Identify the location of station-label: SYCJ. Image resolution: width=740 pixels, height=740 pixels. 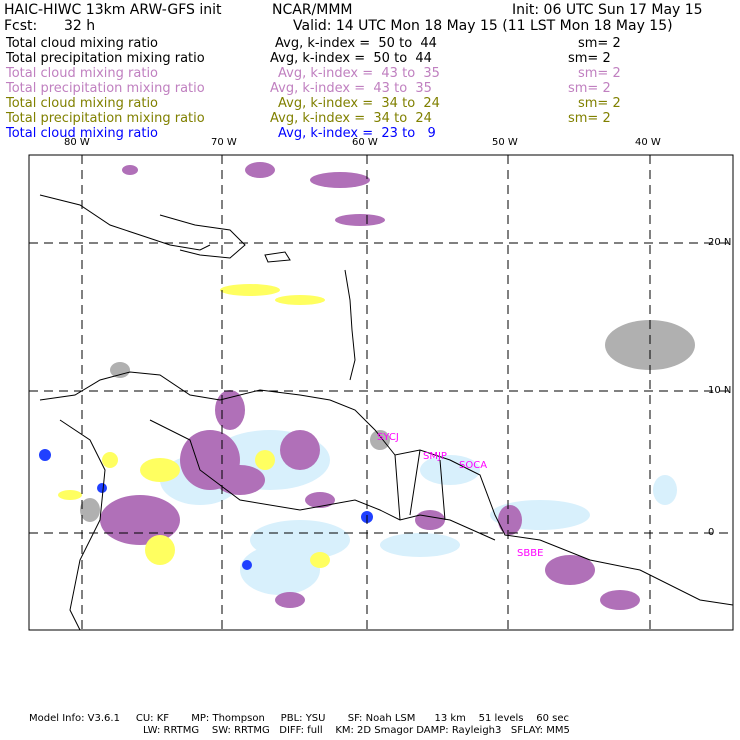
(388, 437).